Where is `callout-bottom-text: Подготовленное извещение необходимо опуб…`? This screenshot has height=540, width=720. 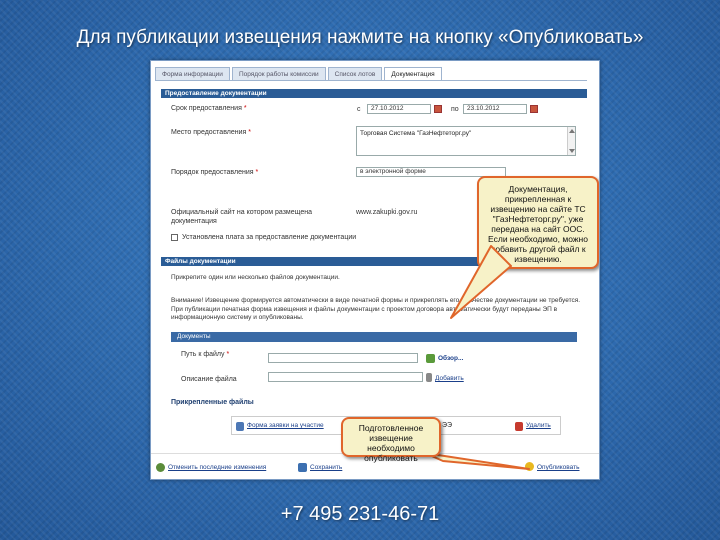
callout-bottom-text: Подготовленное извещение необходимо опуб… is located at coordinates (391, 443).